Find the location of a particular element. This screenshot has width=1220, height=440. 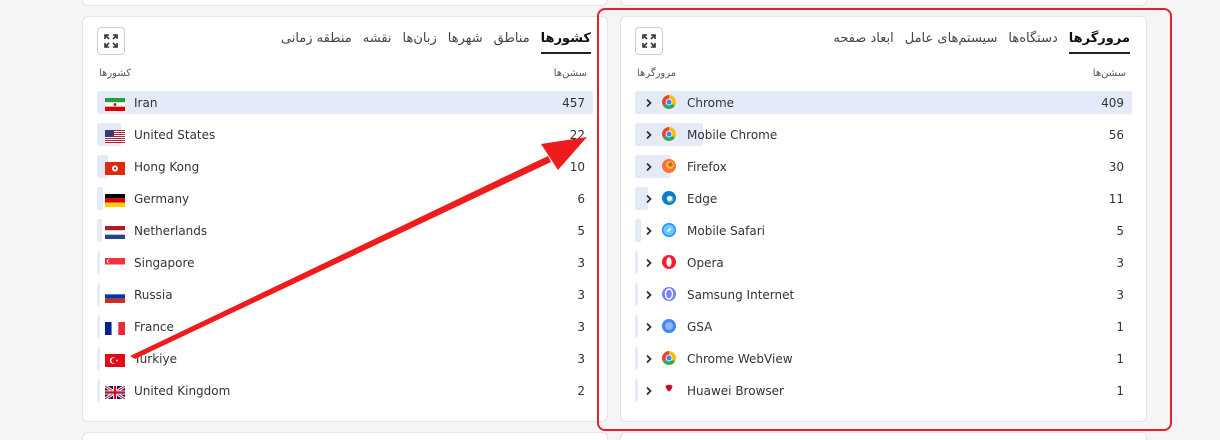

gsa-icon is located at coordinates (669, 326).